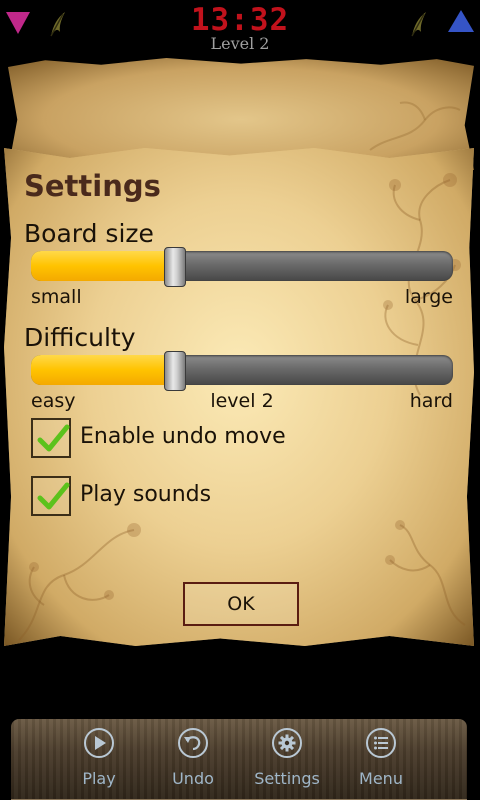 The image size is (480, 800). Describe the element at coordinates (92, 186) in the screenshot. I see `settings-title: Settings` at that location.